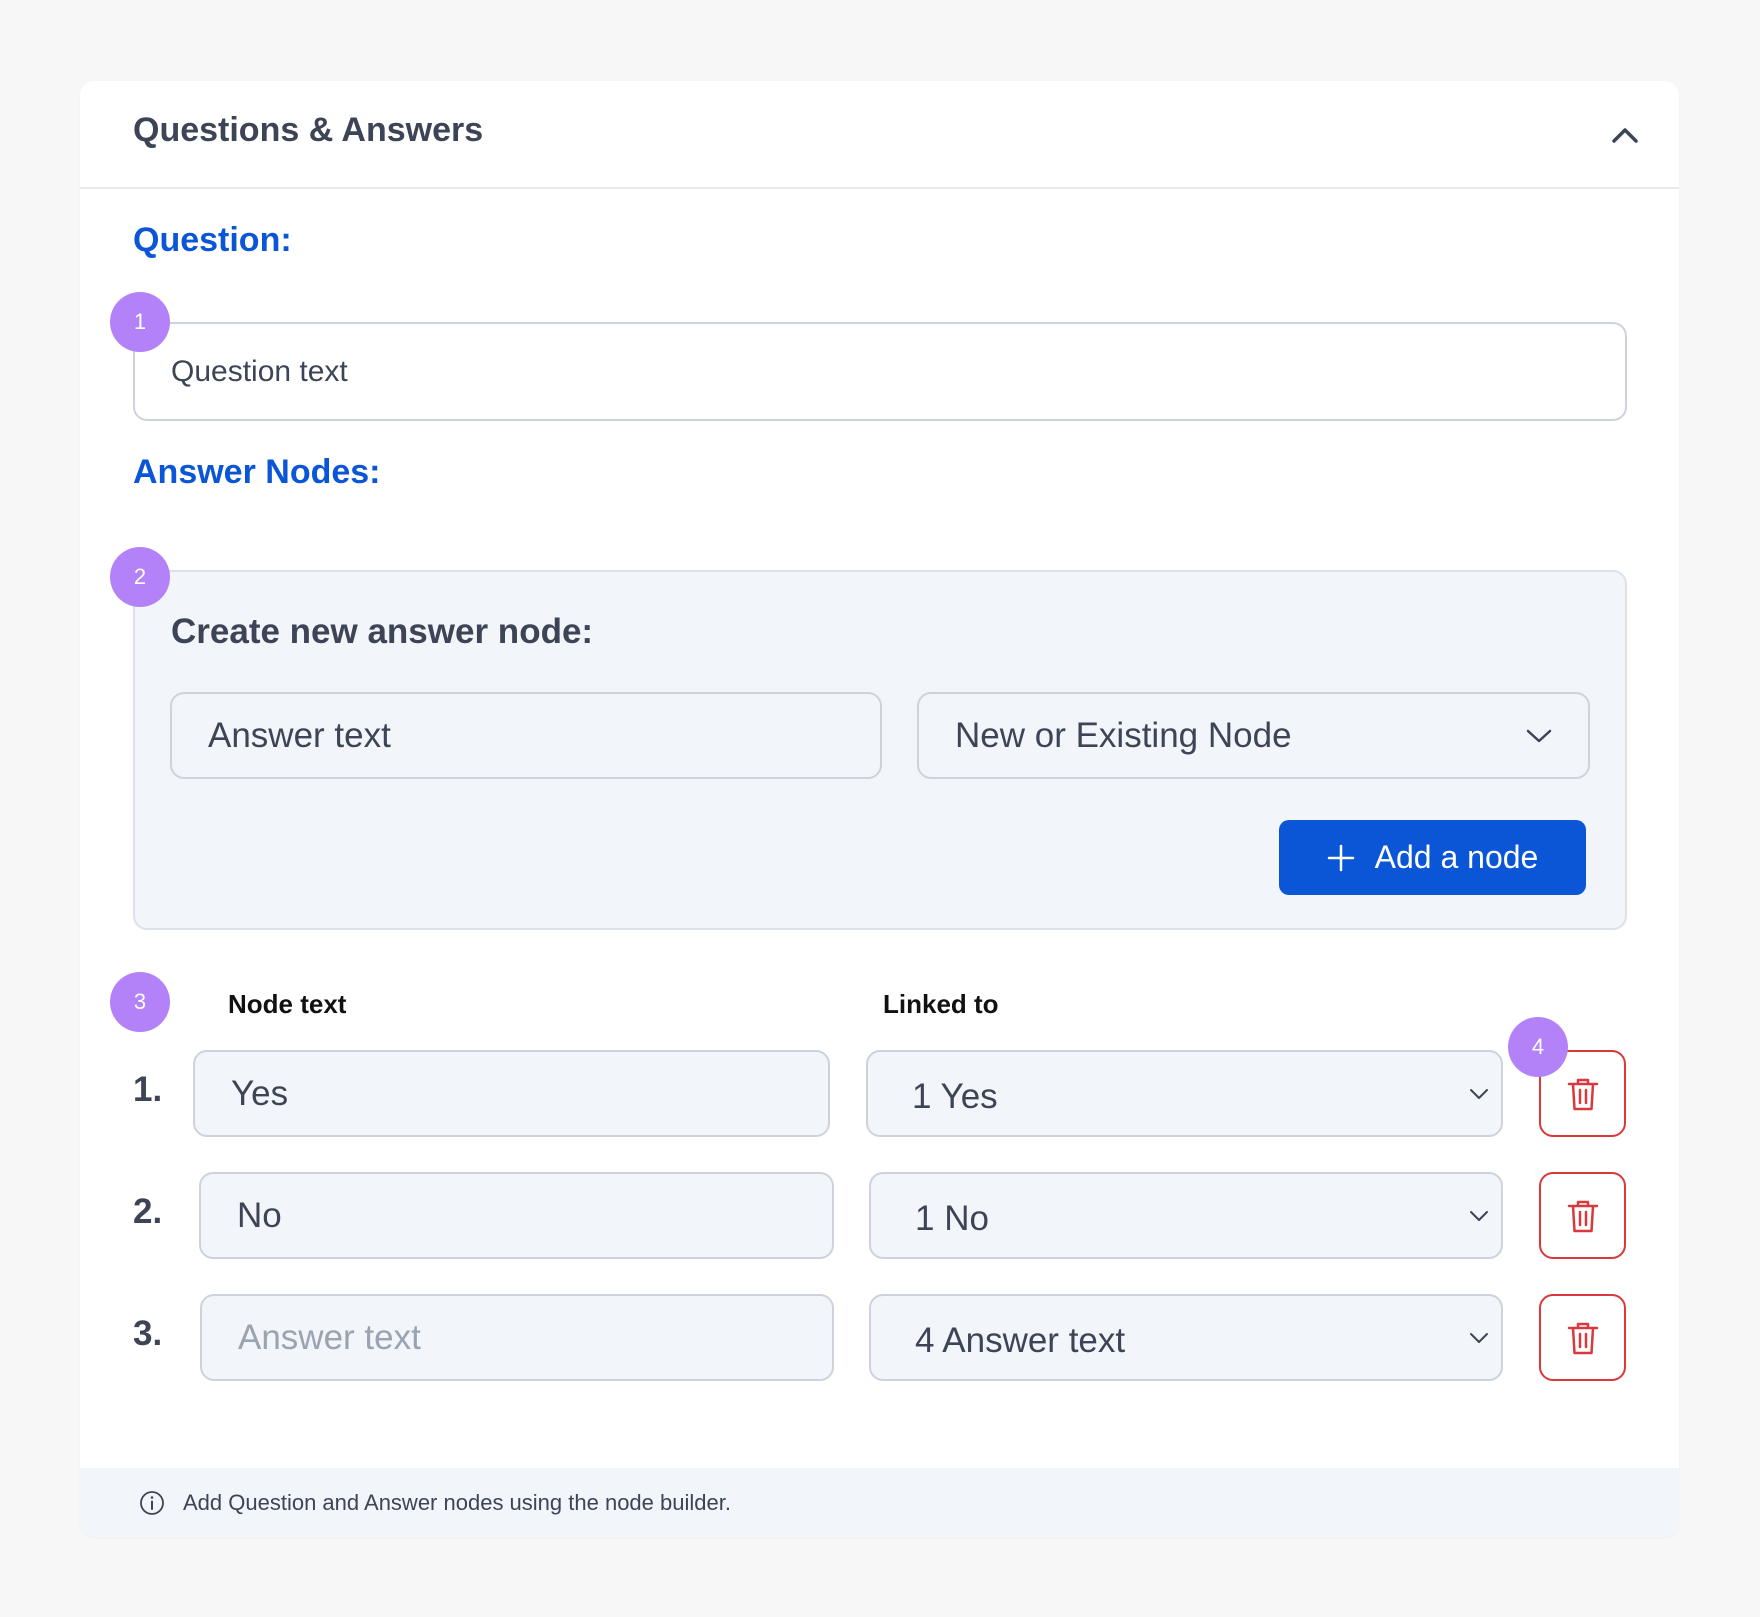 The width and height of the screenshot is (1760, 1617). I want to click on add-node-button: Add a node, so click(1432, 857).